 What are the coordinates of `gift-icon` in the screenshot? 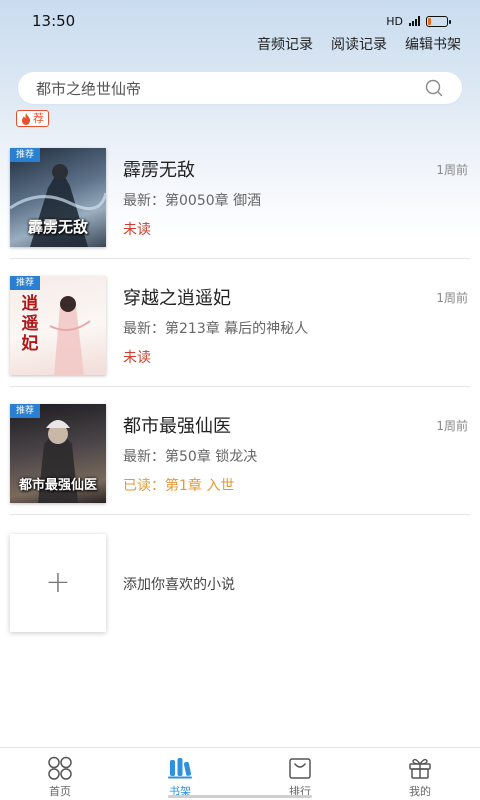 It's located at (420, 768).